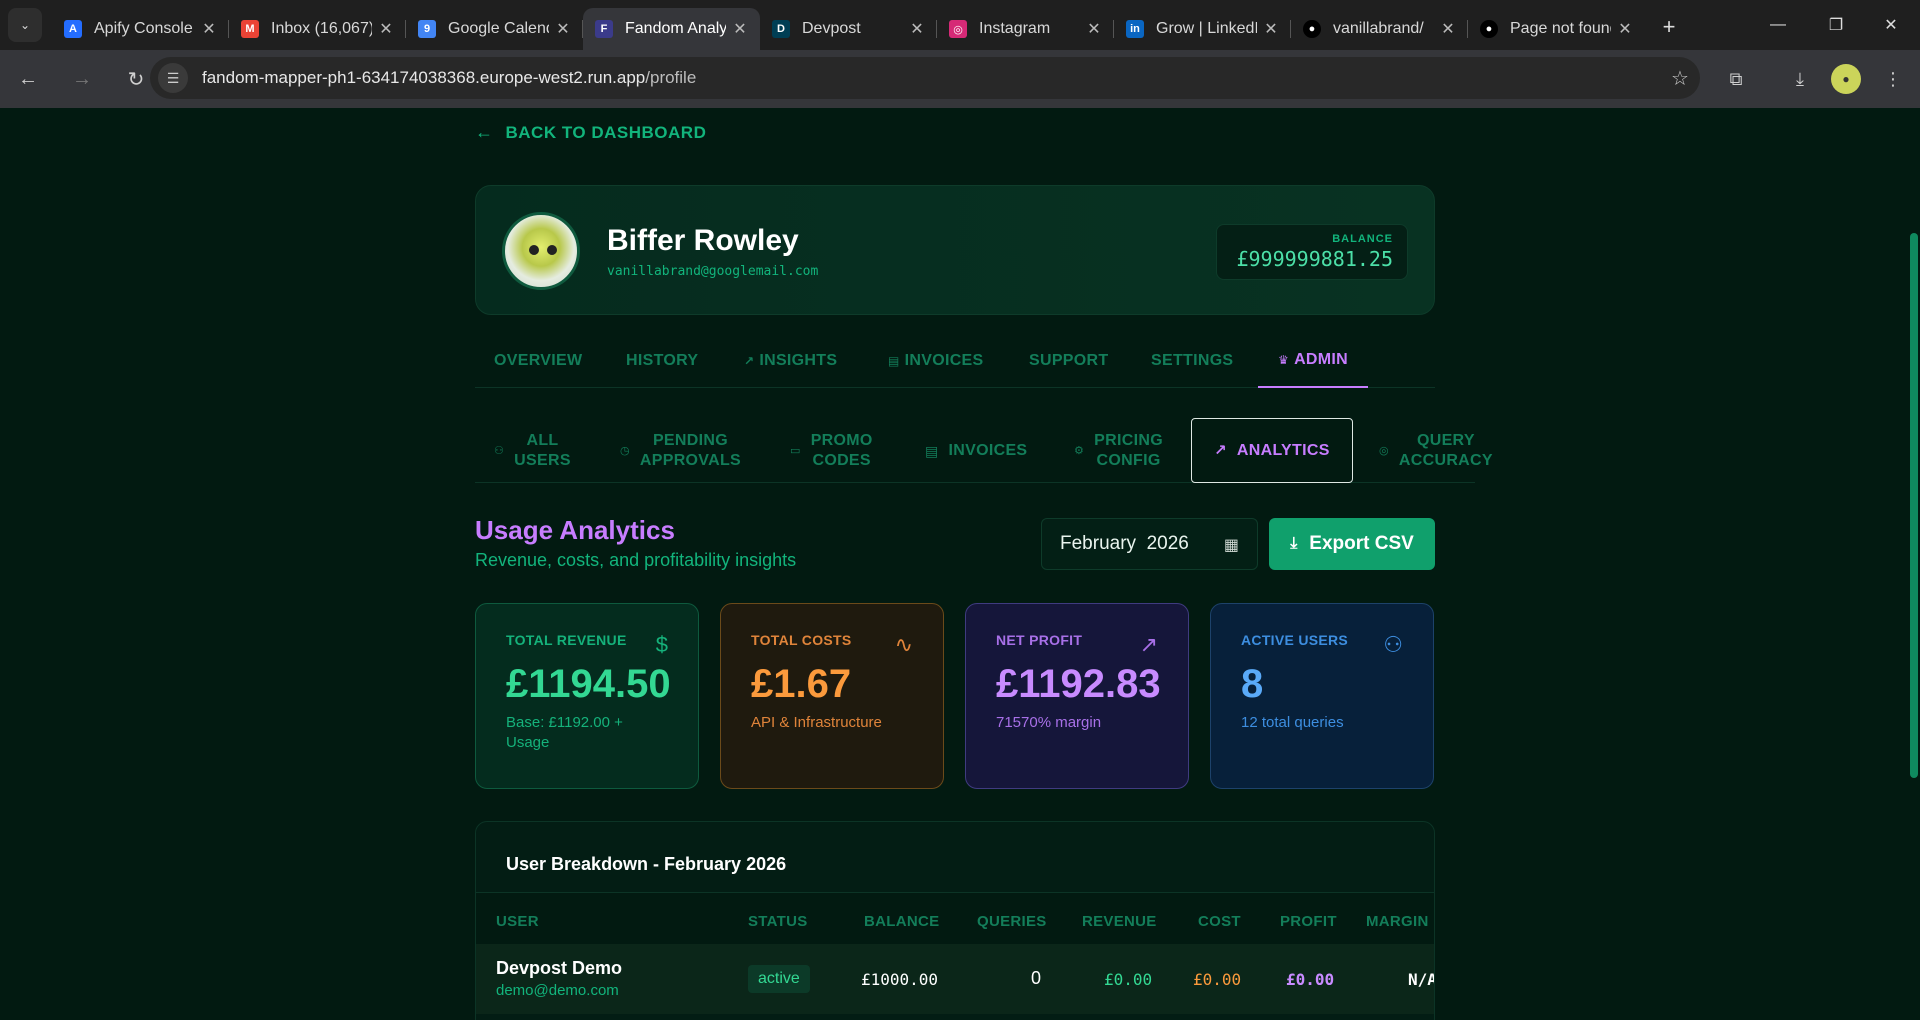 This screenshot has width=1920, height=1020. What do you see at coordinates (625, 450) in the screenshot?
I see `clock-icon: ◷` at bounding box center [625, 450].